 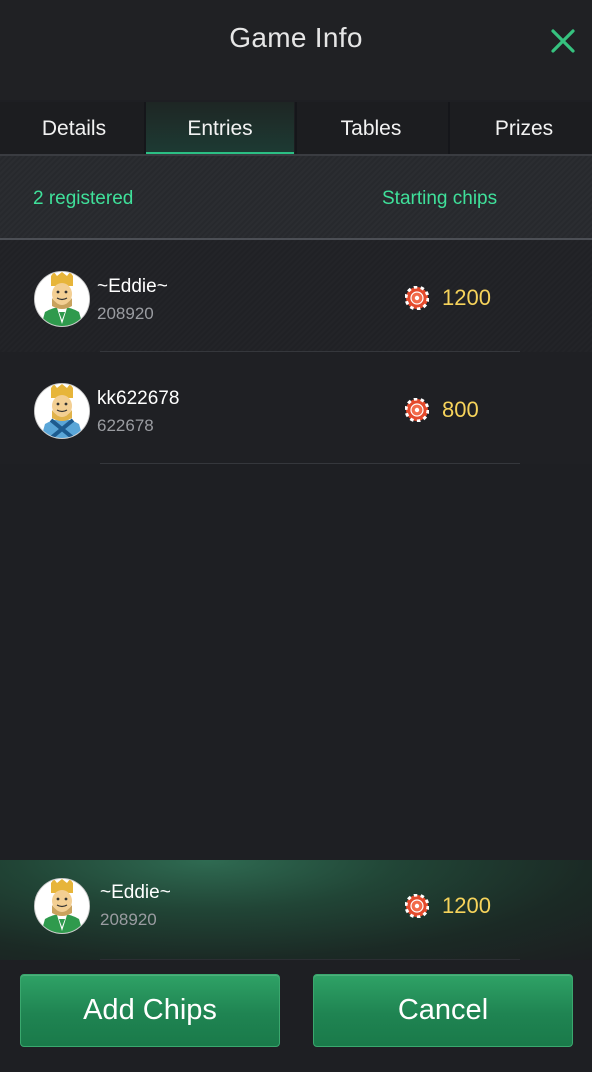 I want to click on entries-summary: 2 registered Starting chips, so click(x=296, y=198).